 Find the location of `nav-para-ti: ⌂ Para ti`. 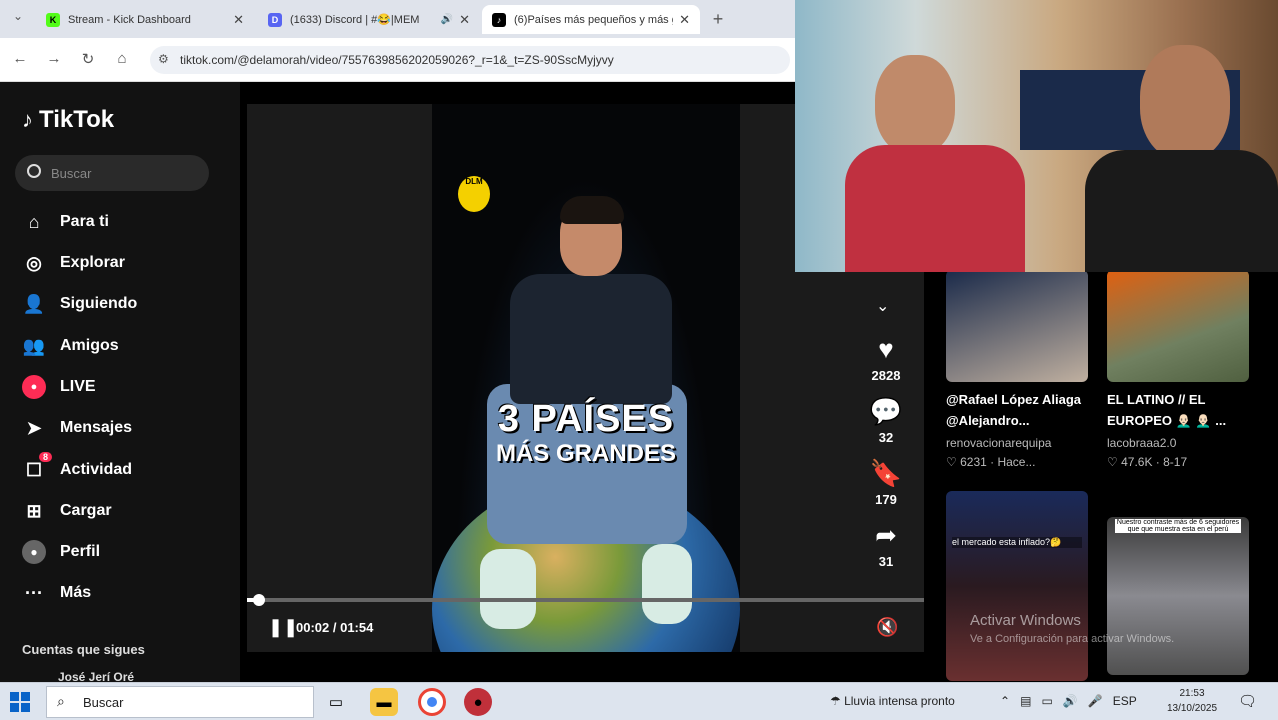

nav-para-ti: ⌂ Para ti is located at coordinates (65, 222).